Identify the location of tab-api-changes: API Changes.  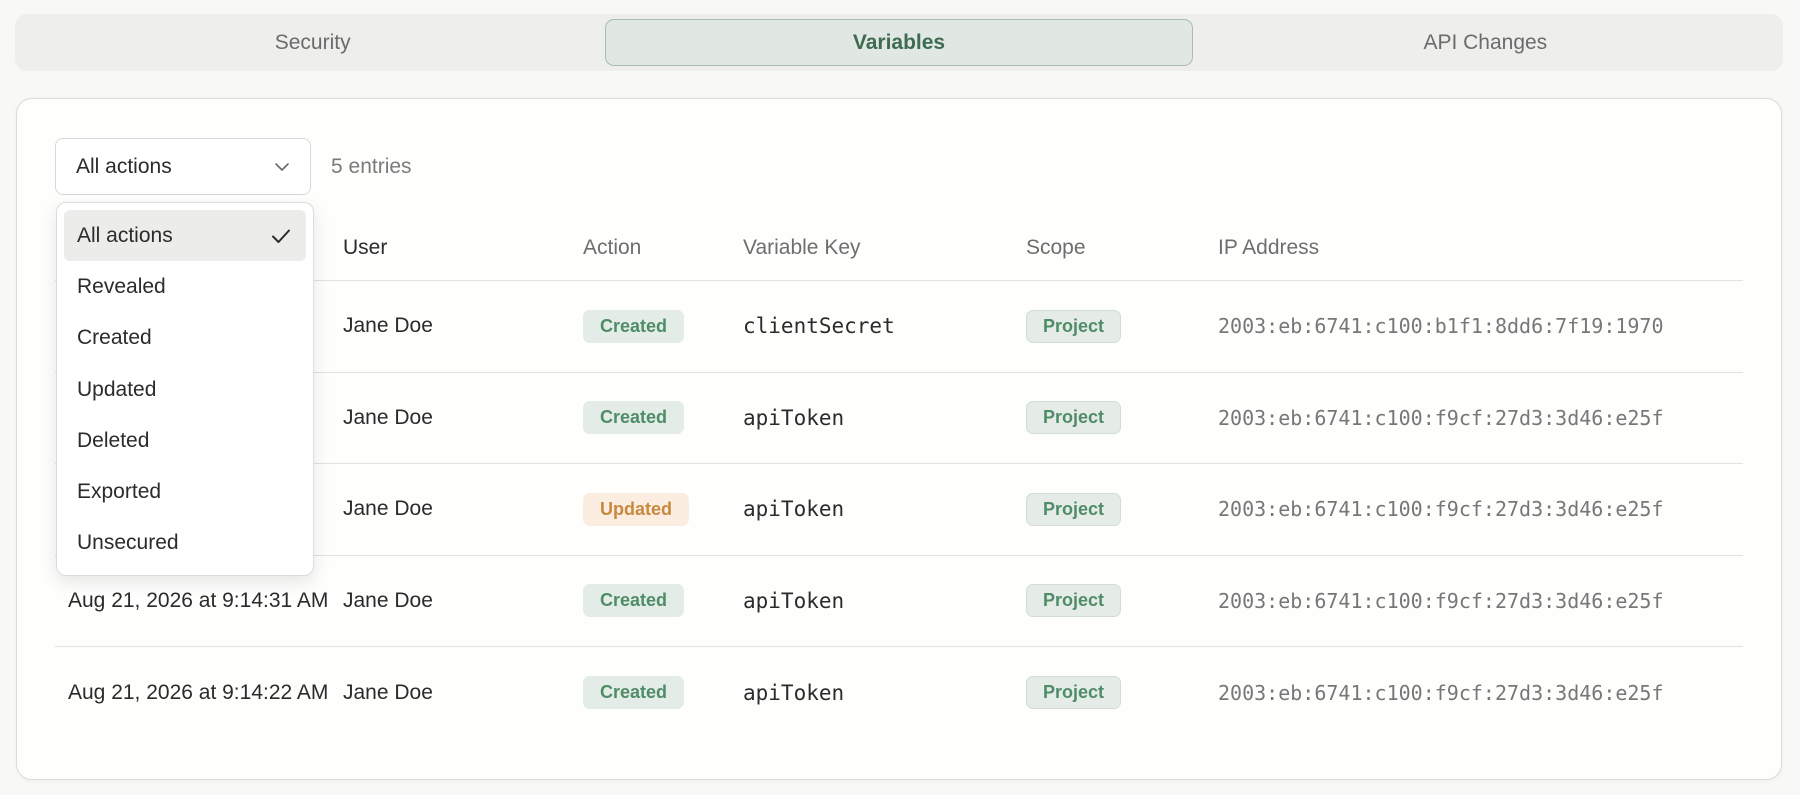
(1485, 42).